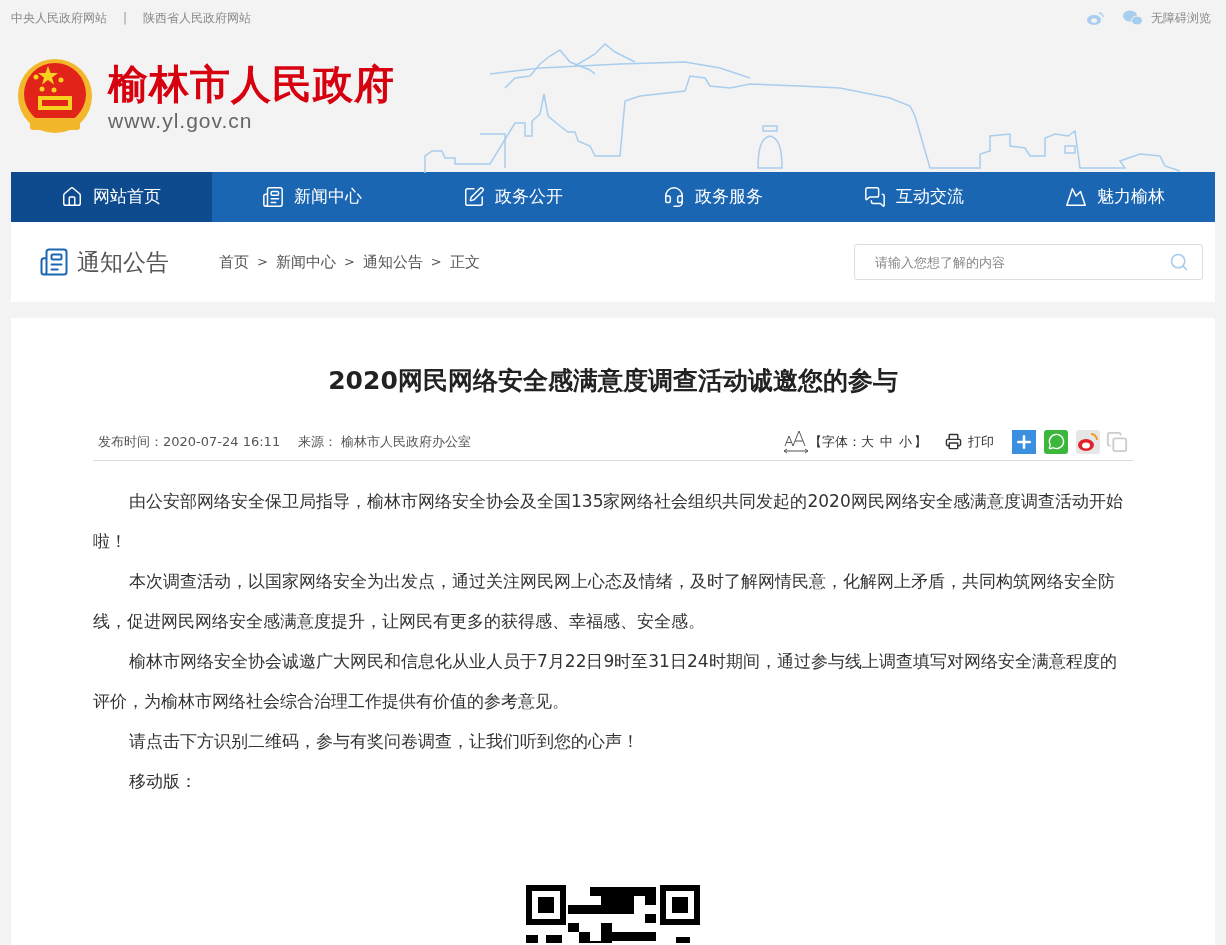  What do you see at coordinates (605, 681) in the screenshot?
I see `article-paragraph: 榆林市网络安全协会诚邀广大网民和信息化从业人员于7月22日9时至31日24时期间，通过参与线上调查填写对网络安全满意程度的评价，为榆林市网络社会综合治理工作提供有价值的参考意见。` at bounding box center [605, 681].